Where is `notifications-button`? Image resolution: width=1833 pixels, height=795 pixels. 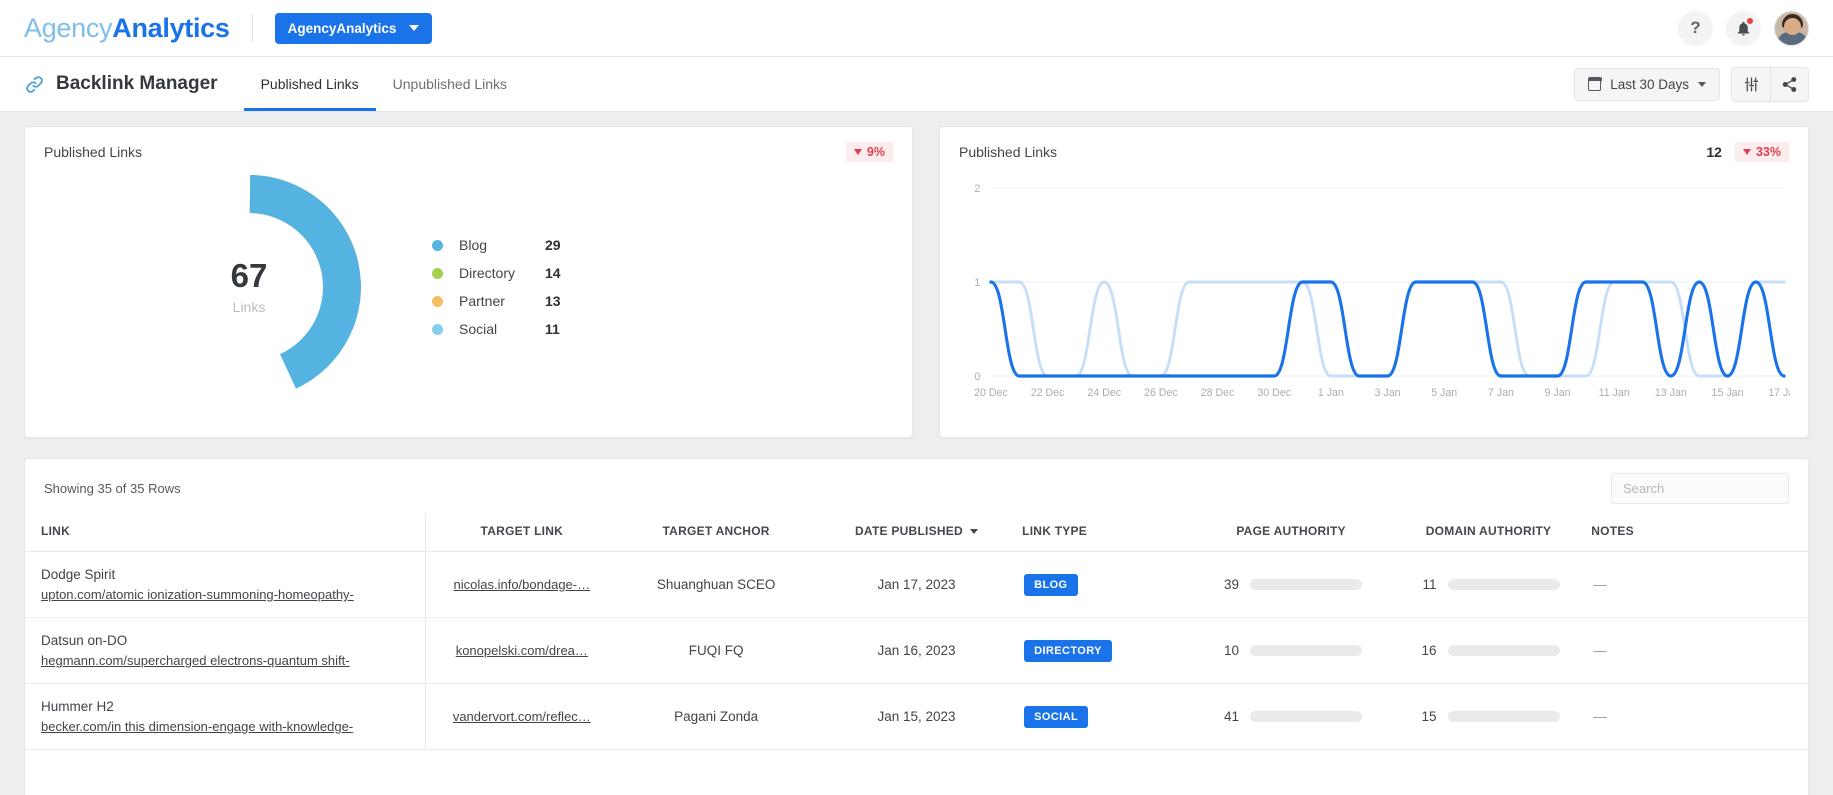 notifications-button is located at coordinates (1743, 28).